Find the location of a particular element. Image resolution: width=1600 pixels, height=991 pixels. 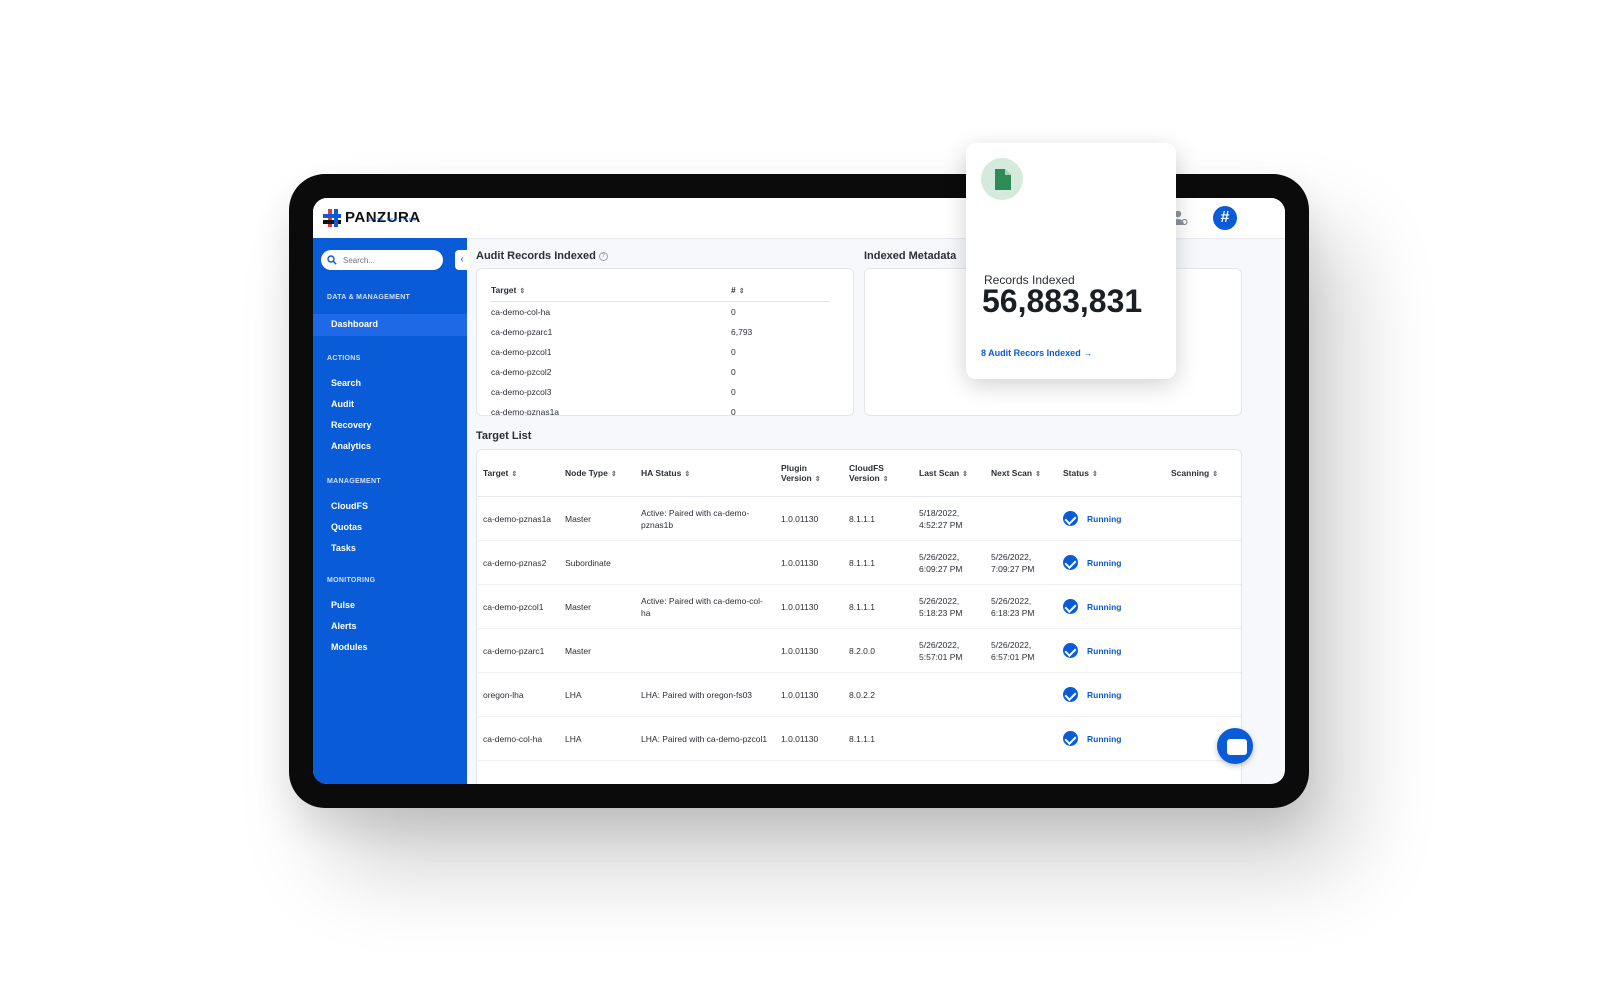

sidebar-item-search: Search is located at coordinates (346, 383).